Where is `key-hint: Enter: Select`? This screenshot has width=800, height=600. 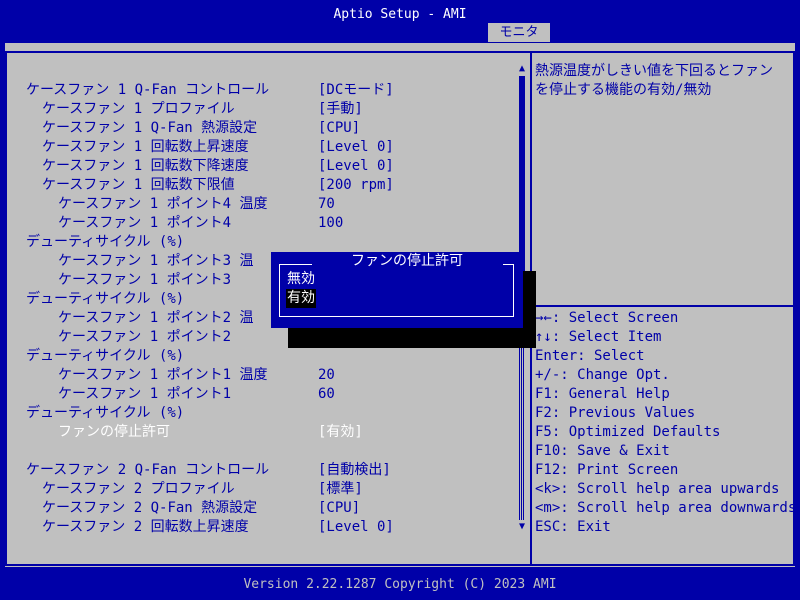 key-hint: Enter: Select is located at coordinates (590, 356).